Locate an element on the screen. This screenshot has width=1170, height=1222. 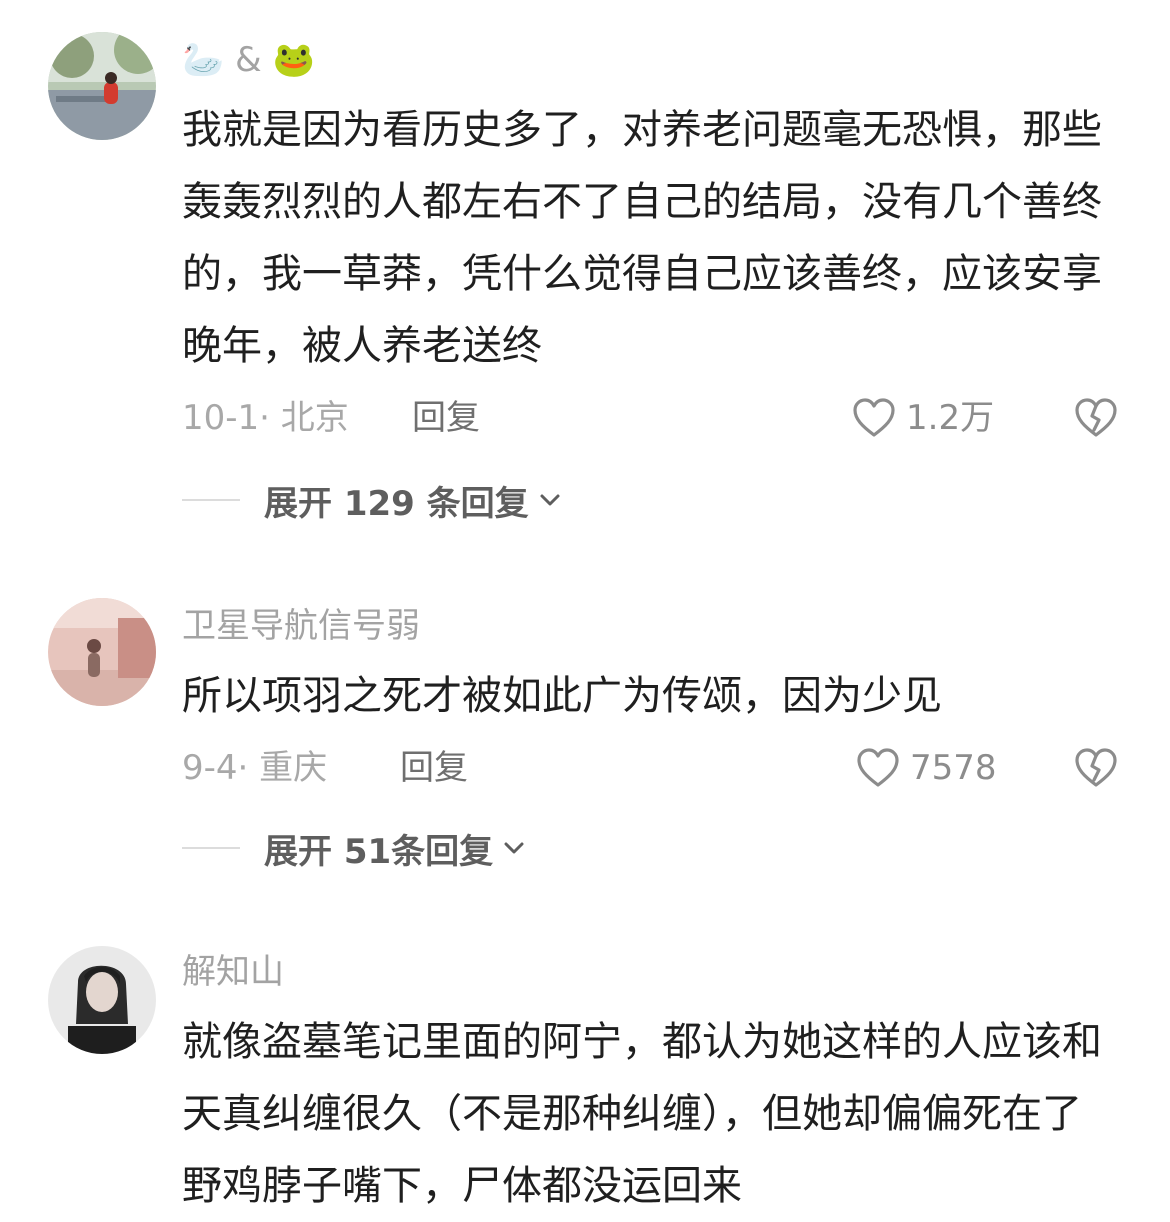
like-button: 1.2万 is located at coordinates (922, 418).